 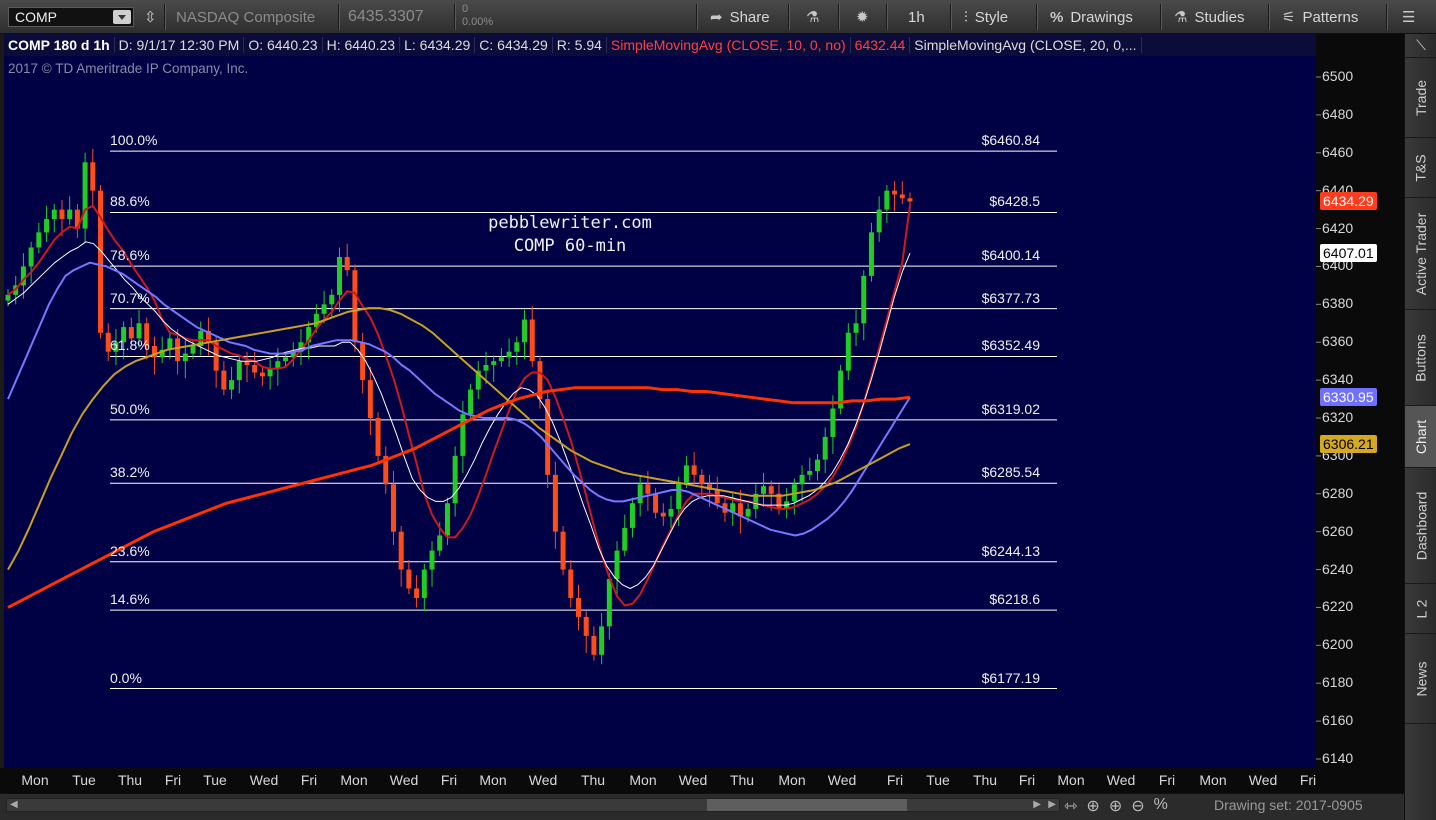 What do you see at coordinates (1338, 758) in the screenshot?
I see `price-tick-label: 6140` at bounding box center [1338, 758].